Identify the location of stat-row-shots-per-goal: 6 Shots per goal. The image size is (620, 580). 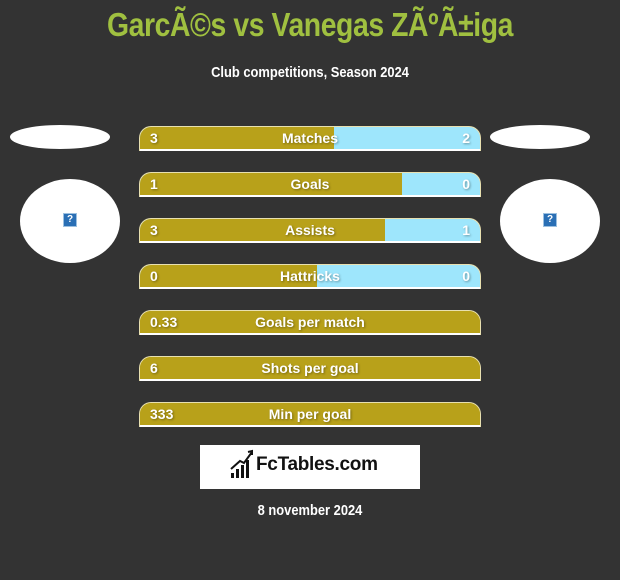
(310, 368).